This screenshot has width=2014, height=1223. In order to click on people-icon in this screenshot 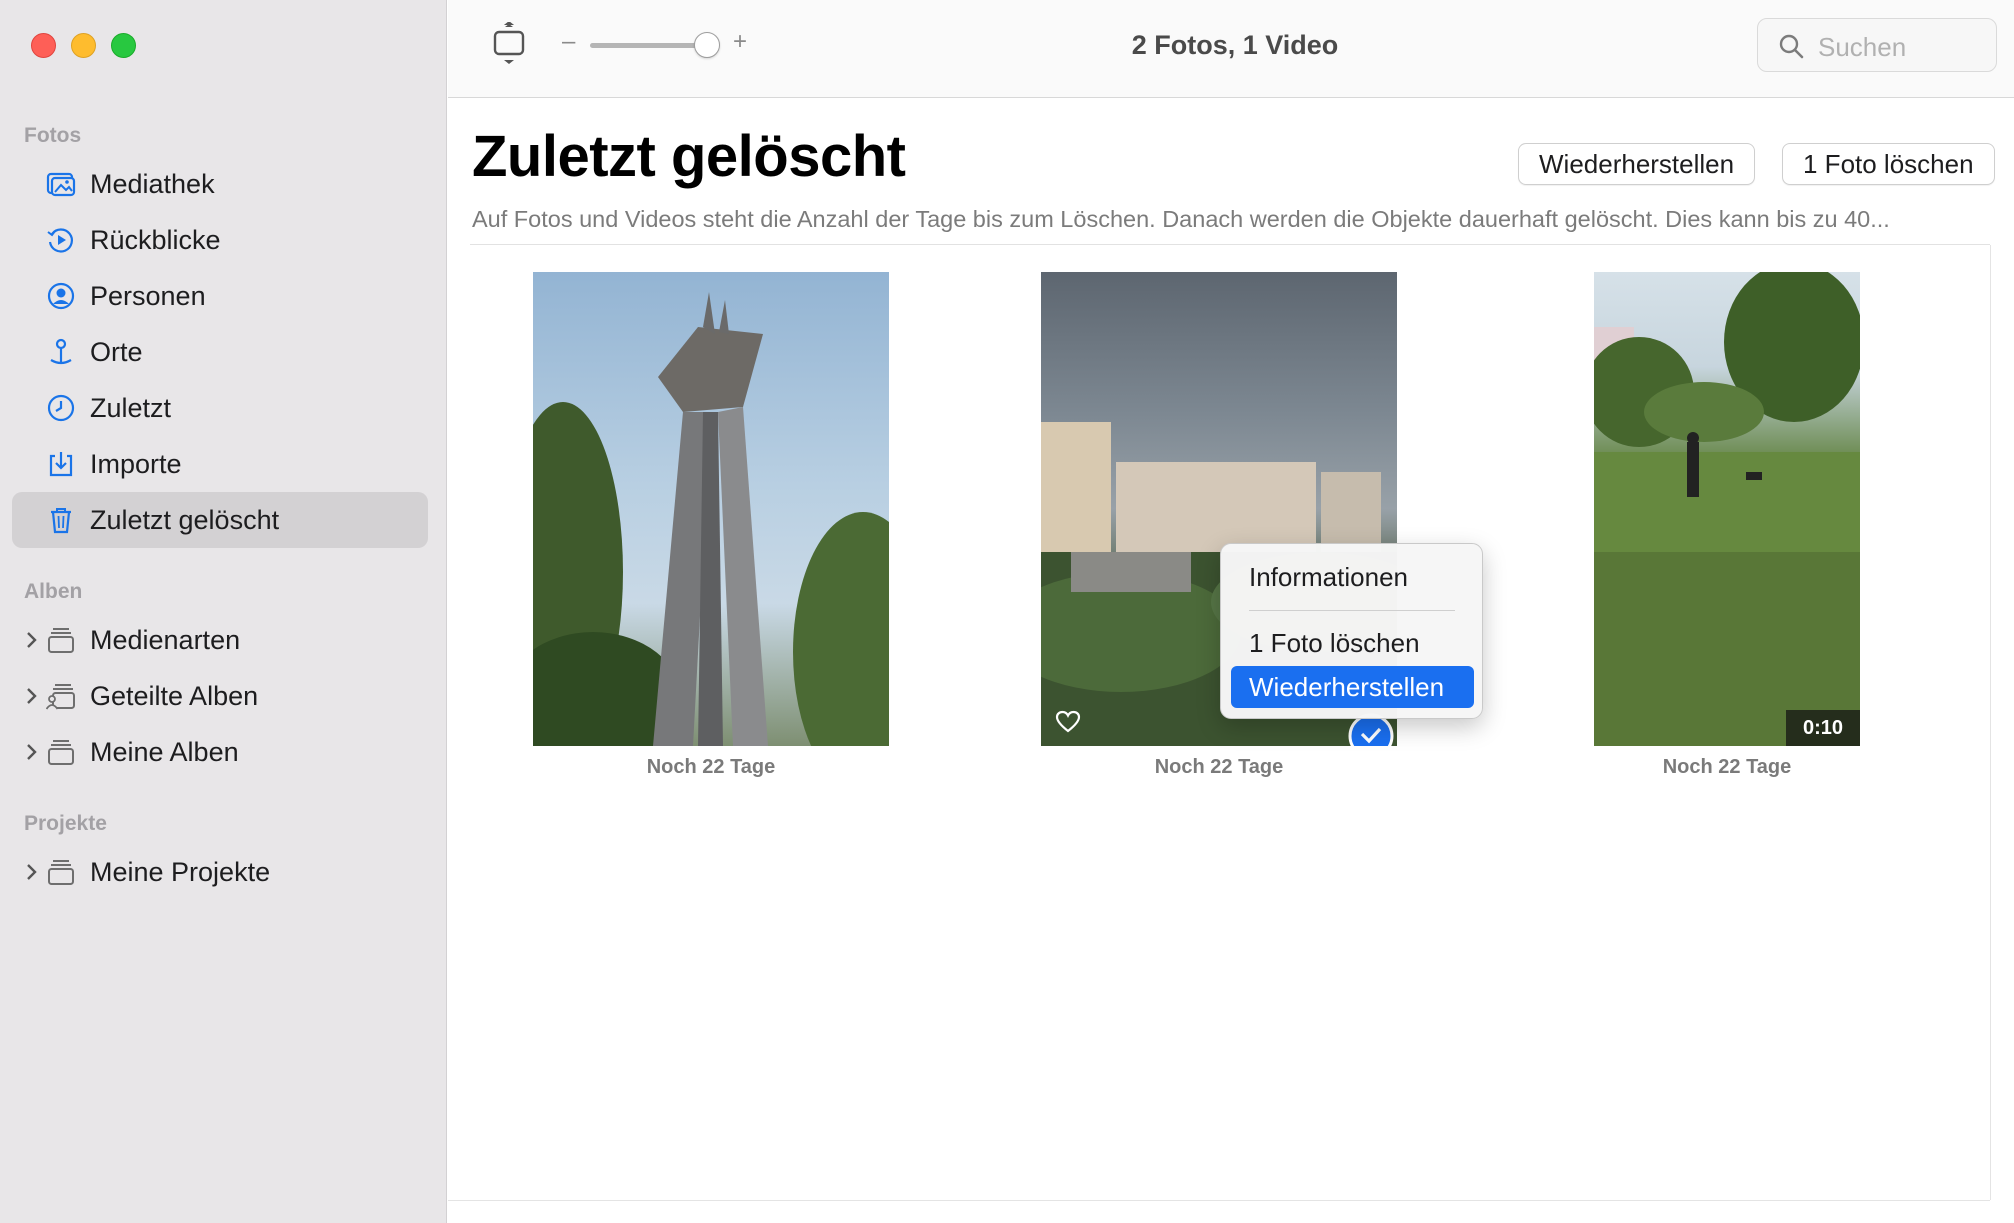, I will do `click(61, 296)`.